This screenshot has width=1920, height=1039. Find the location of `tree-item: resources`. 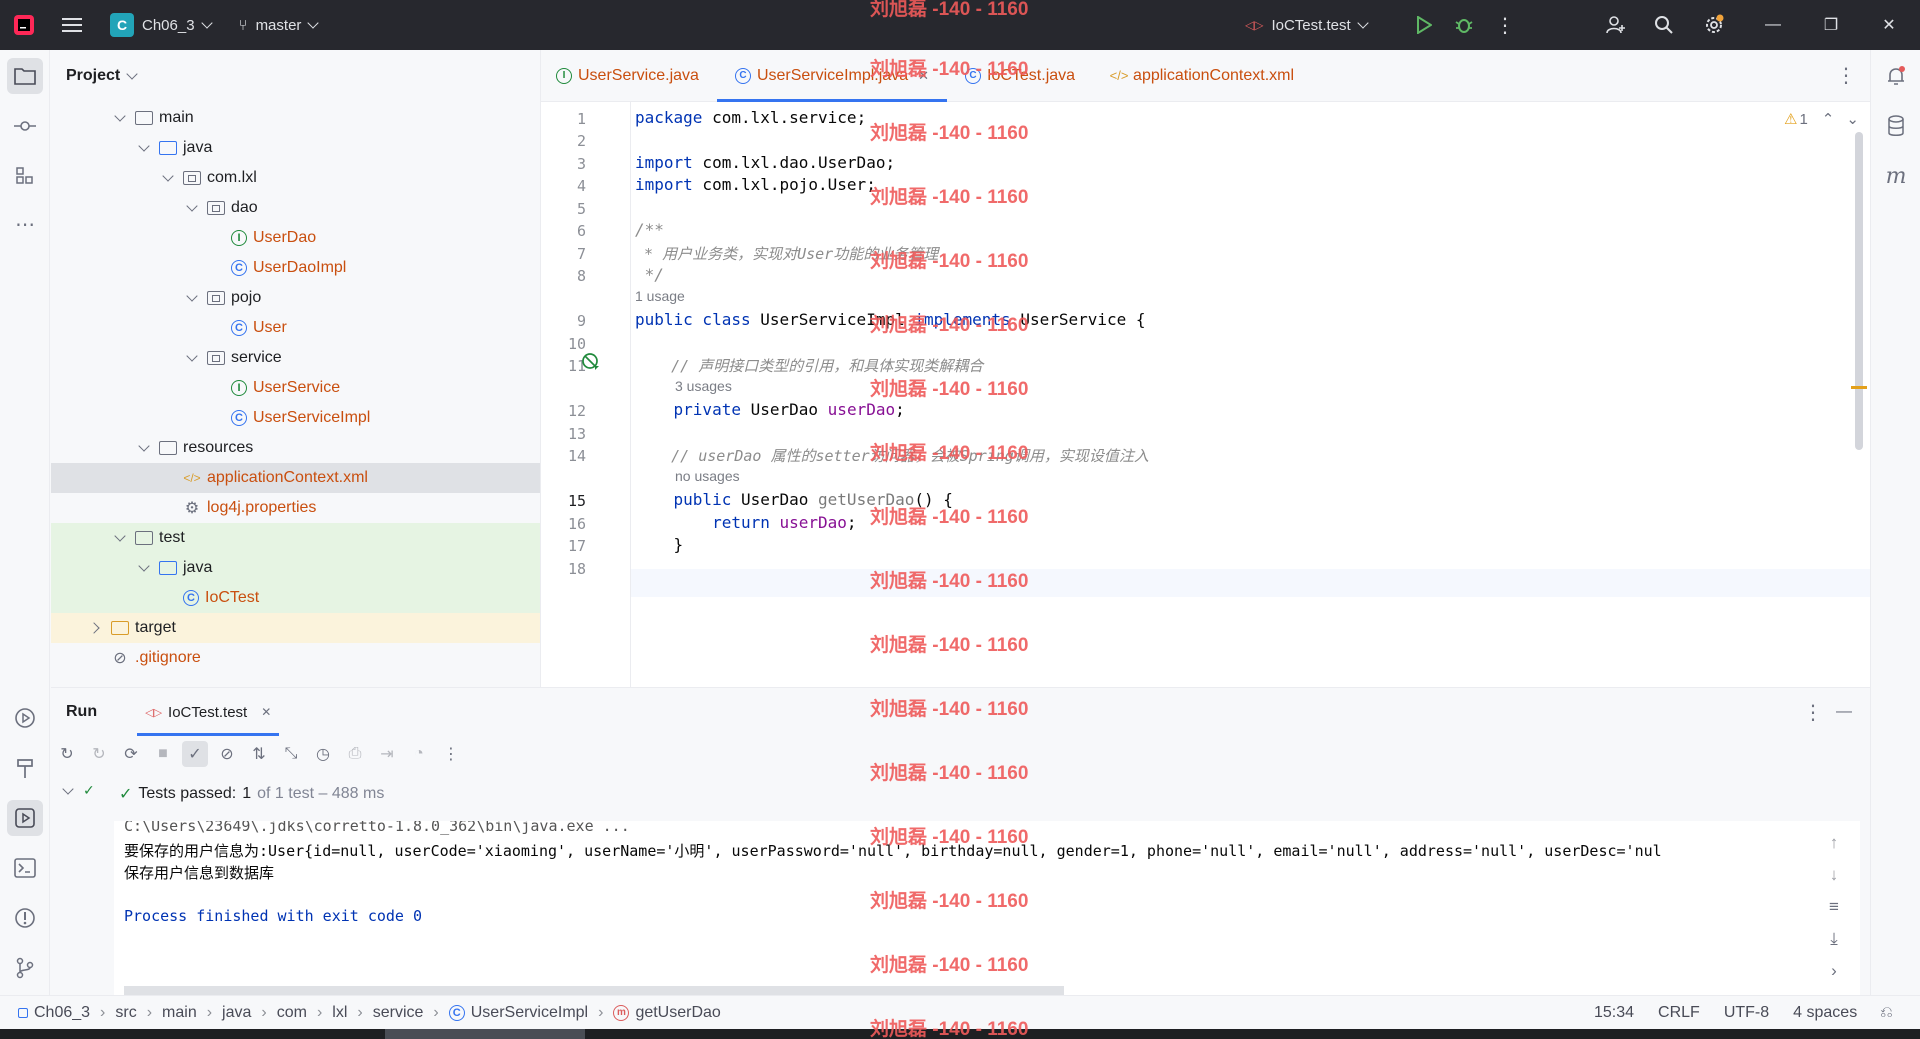

tree-item: resources is located at coordinates (295, 448).